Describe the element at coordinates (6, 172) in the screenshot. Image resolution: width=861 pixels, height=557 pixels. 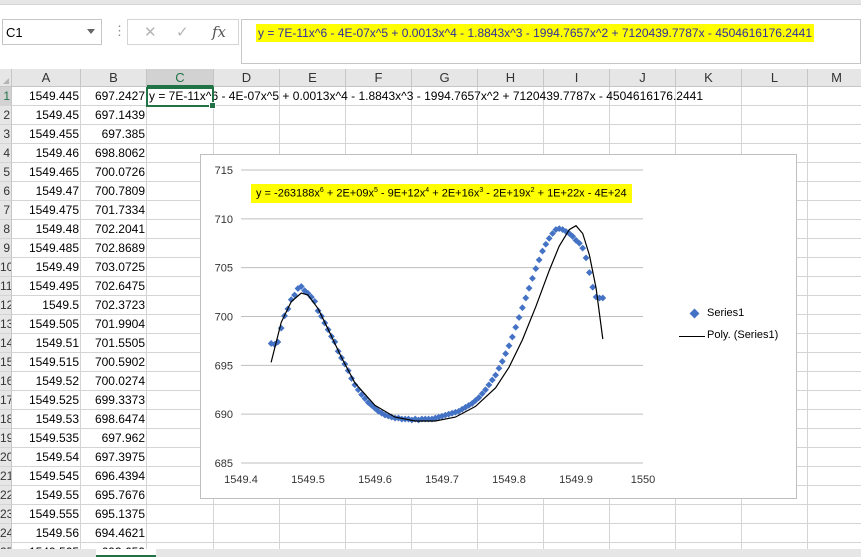
I see `row-header: 5` at that location.